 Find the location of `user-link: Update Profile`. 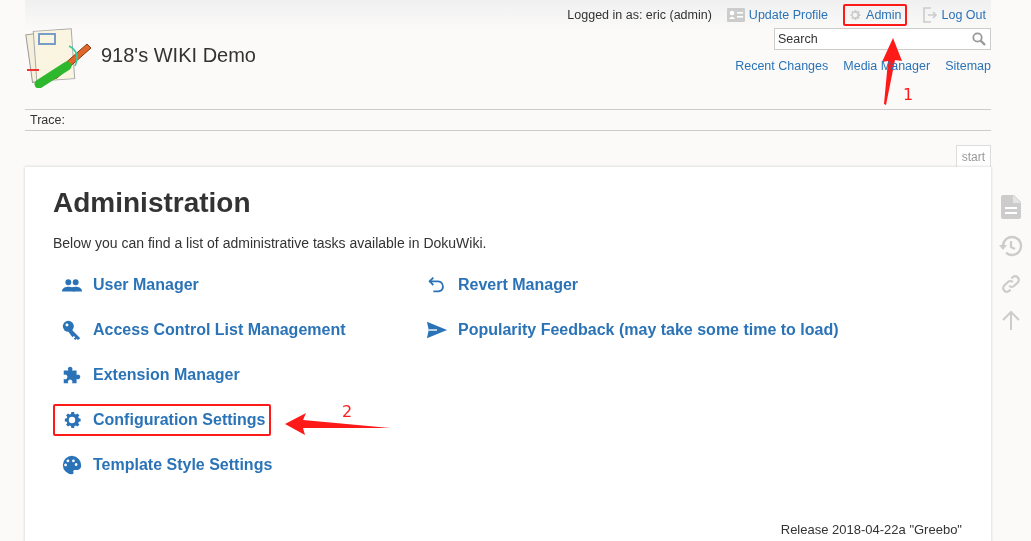

user-link: Update Profile is located at coordinates (777, 15).